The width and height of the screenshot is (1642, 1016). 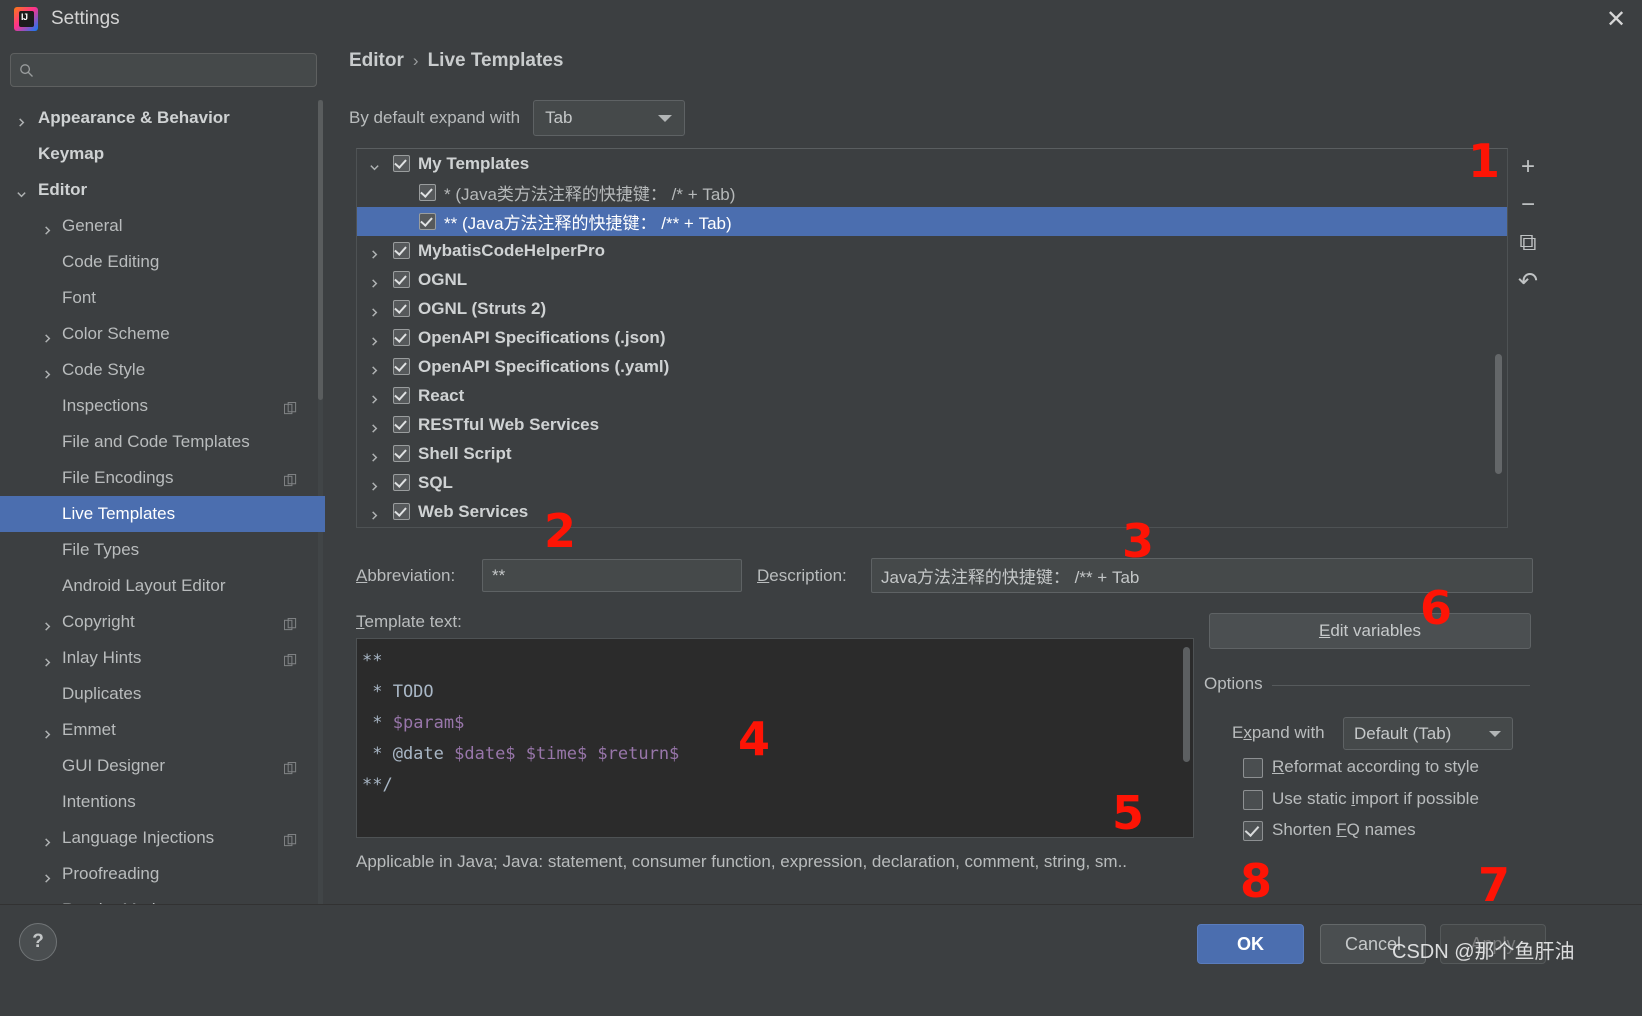 What do you see at coordinates (162, 118) in the screenshot?
I see `sidebar-item-appearance-behavior: Appearance & Behavior` at bounding box center [162, 118].